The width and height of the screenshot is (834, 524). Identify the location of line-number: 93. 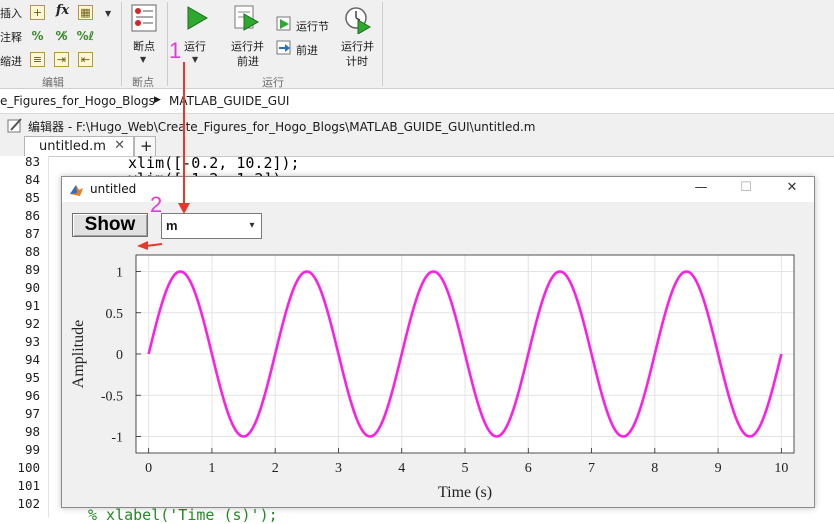
(32, 341).